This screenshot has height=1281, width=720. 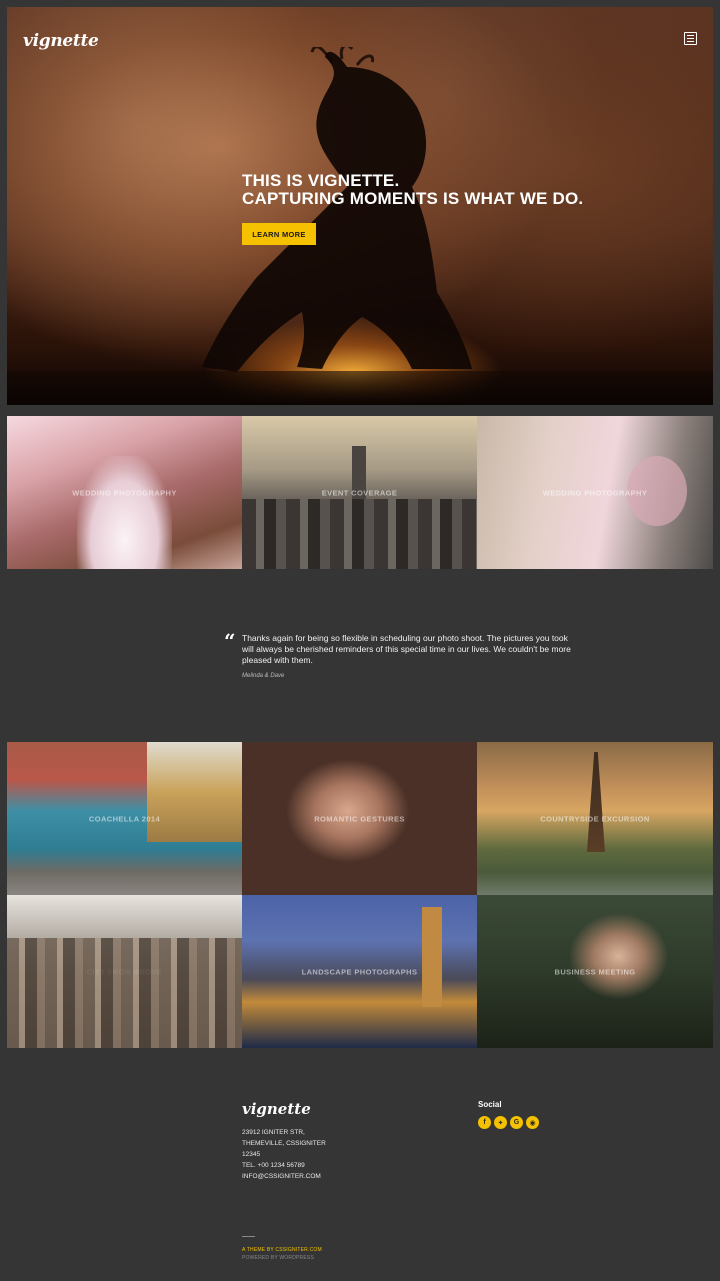 I want to click on gallery-caption: BUSINESS MEETING, so click(x=595, y=971).